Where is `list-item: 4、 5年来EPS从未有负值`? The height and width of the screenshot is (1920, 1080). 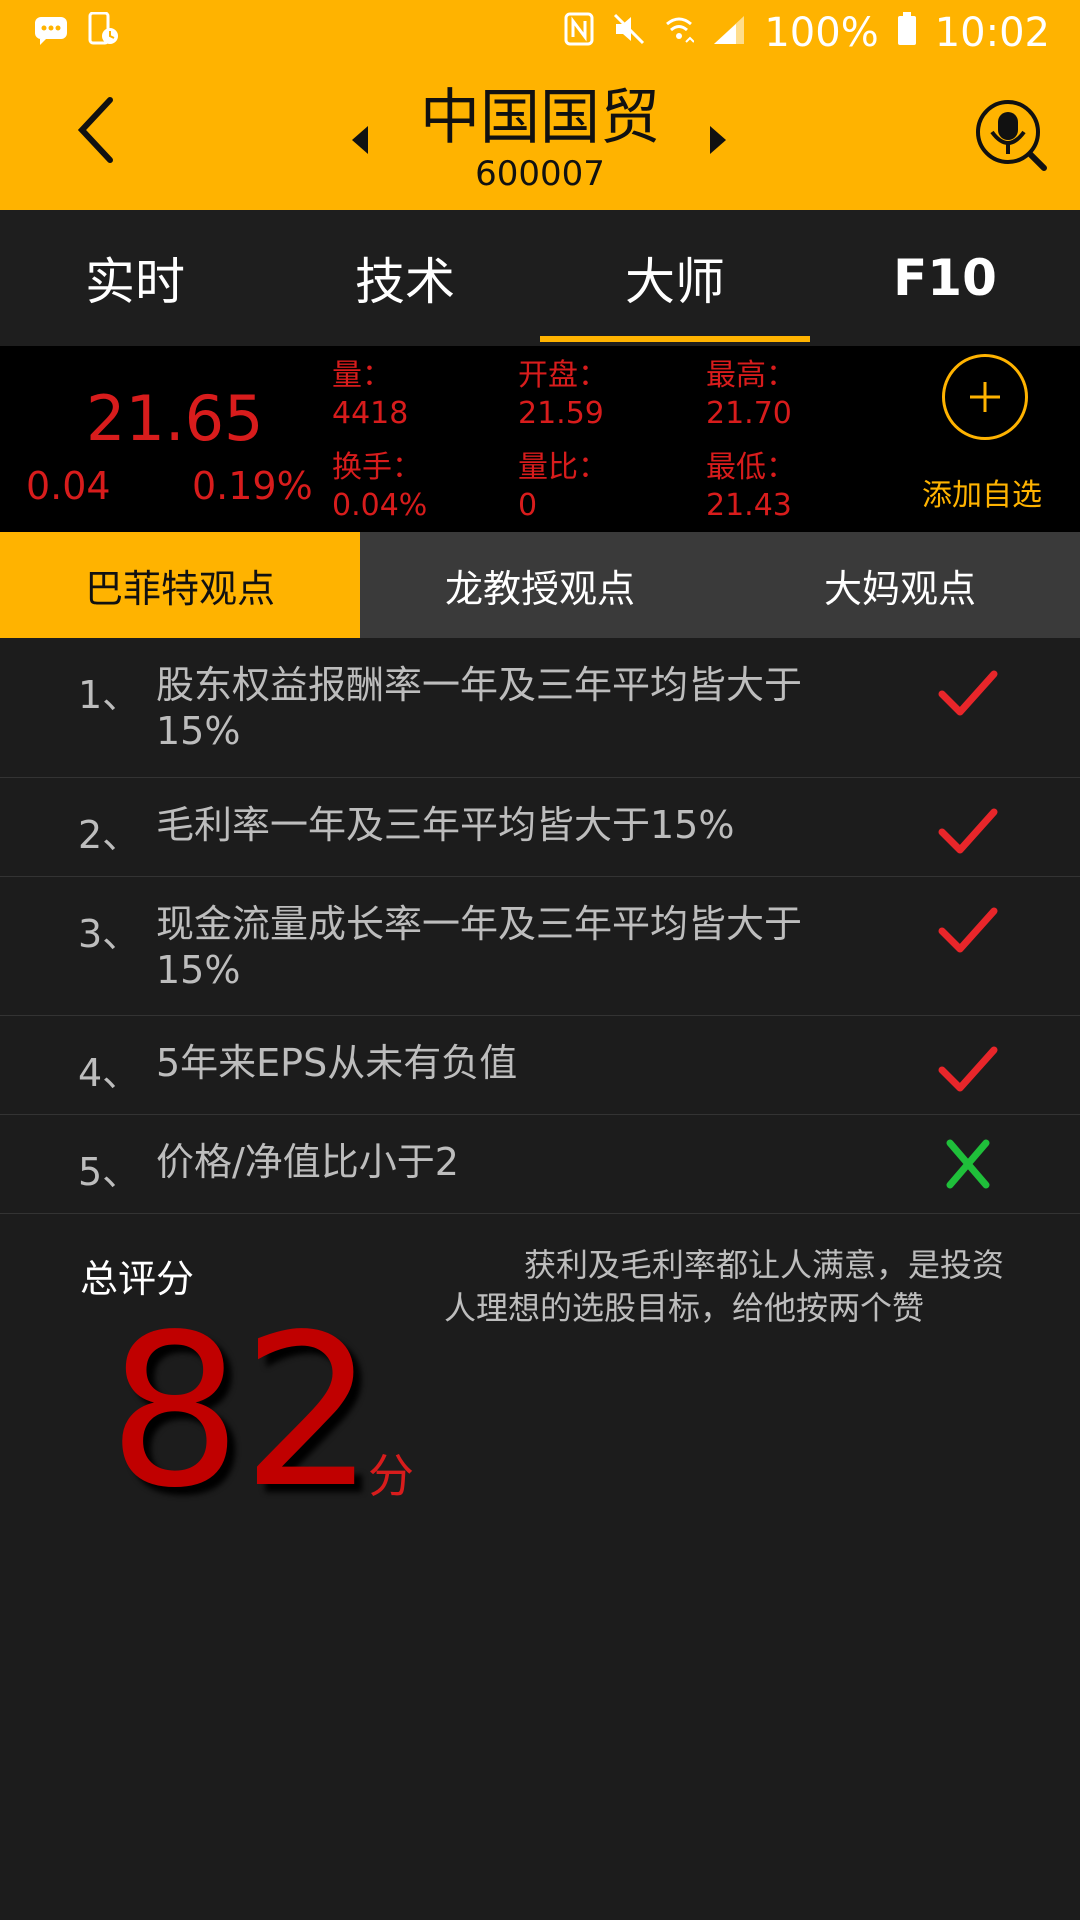 list-item: 4、 5年来EPS从未有负值 is located at coordinates (540, 1065).